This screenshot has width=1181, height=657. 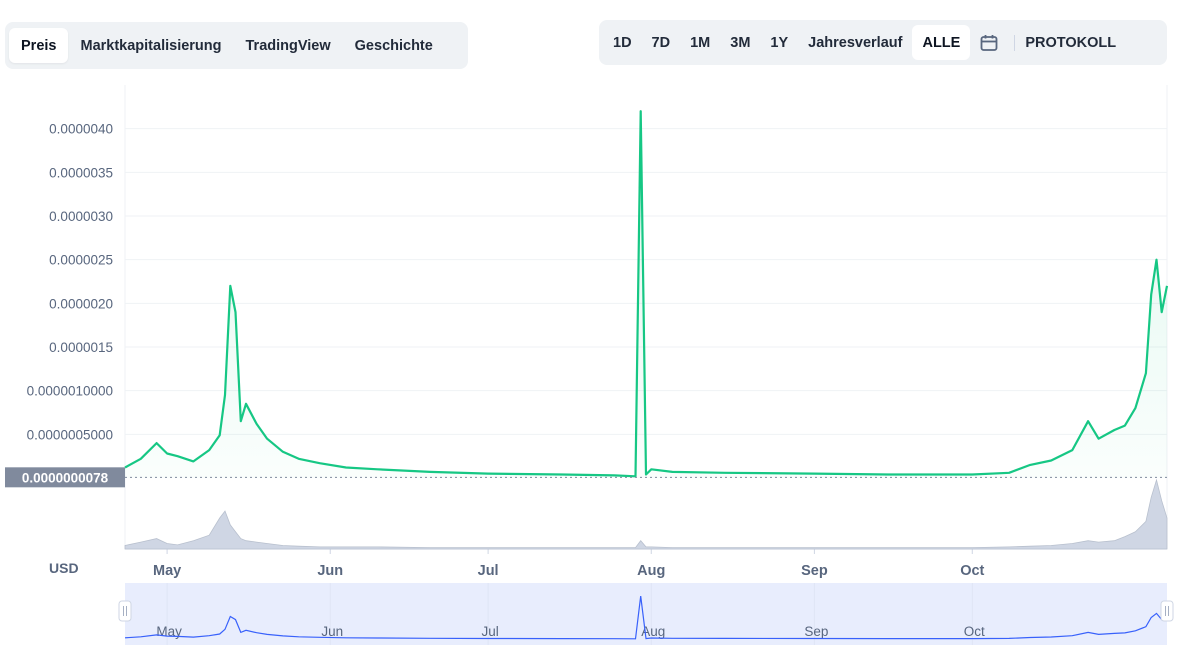 What do you see at coordinates (816, 631) in the screenshot?
I see `navigator-x-label: Sep` at bounding box center [816, 631].